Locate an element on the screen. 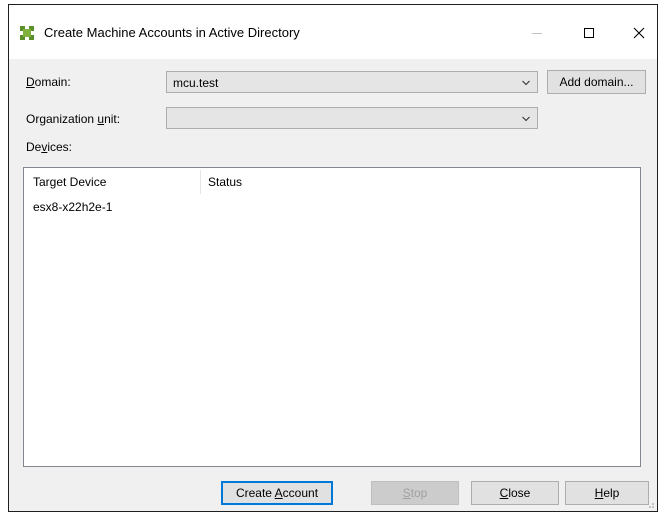  stop-button: Stop is located at coordinates (415, 493).